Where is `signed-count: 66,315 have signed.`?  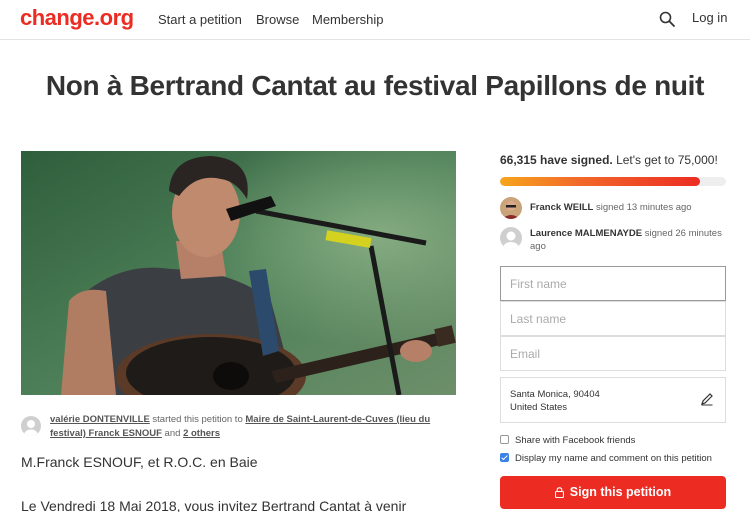
signed-count: 66,315 have signed. is located at coordinates (556, 160).